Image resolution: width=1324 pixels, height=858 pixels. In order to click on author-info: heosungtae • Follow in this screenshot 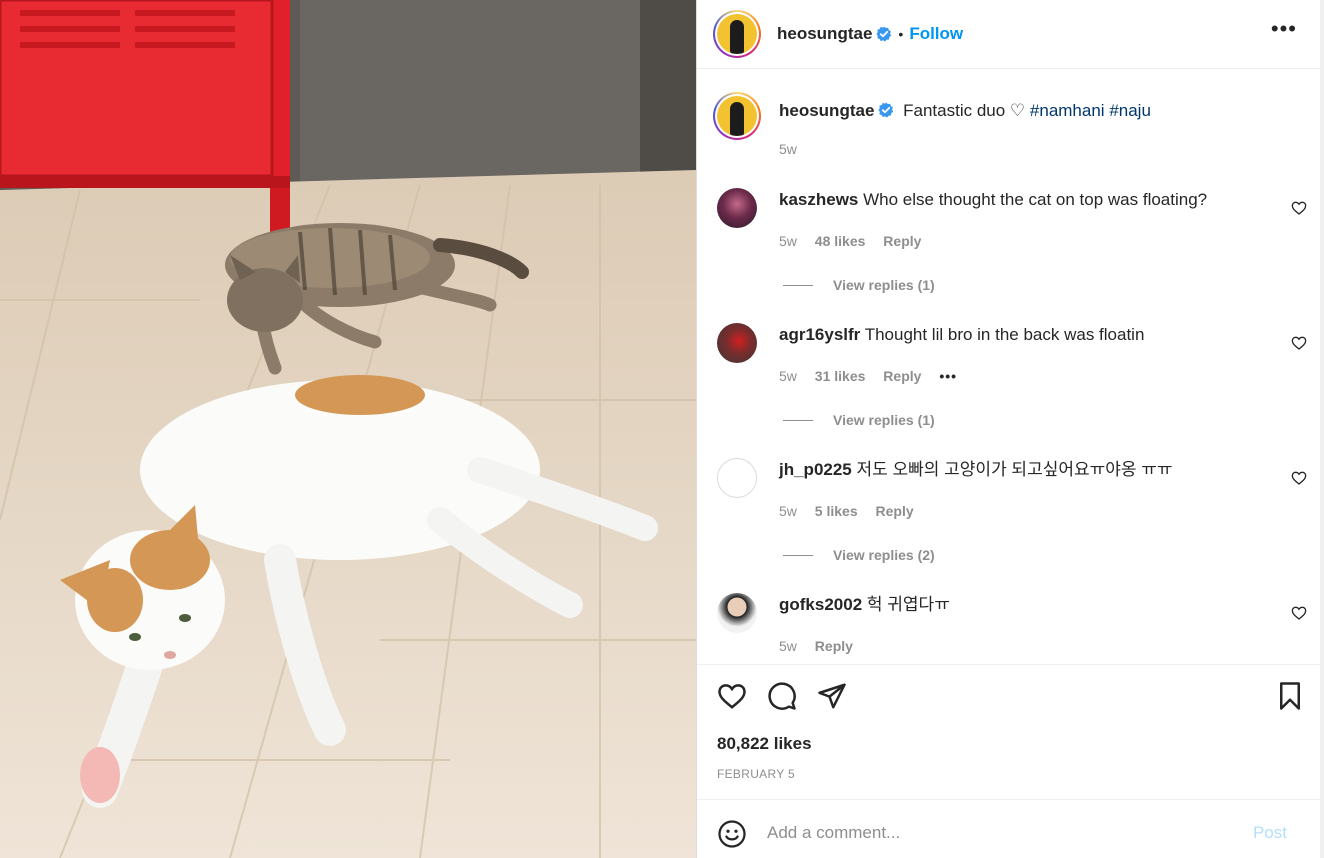, I will do `click(870, 34)`.